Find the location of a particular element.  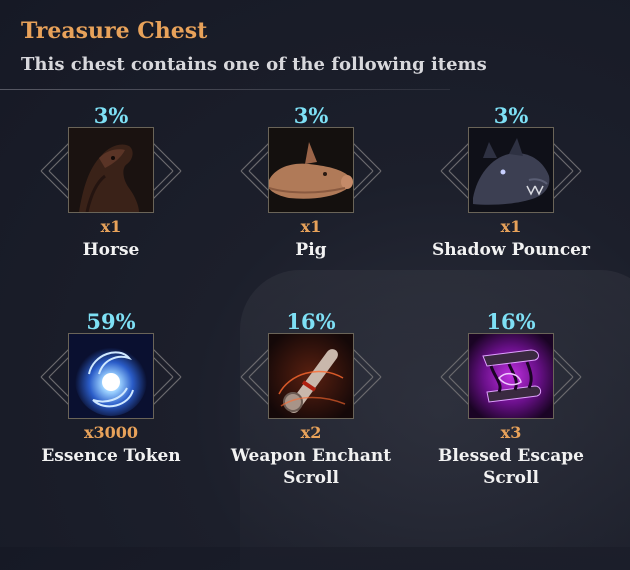

weapon-enchant-scroll-icon is located at coordinates (311, 376).